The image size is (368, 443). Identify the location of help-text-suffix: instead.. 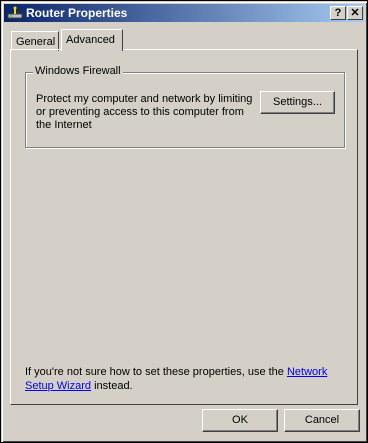
(112, 386).